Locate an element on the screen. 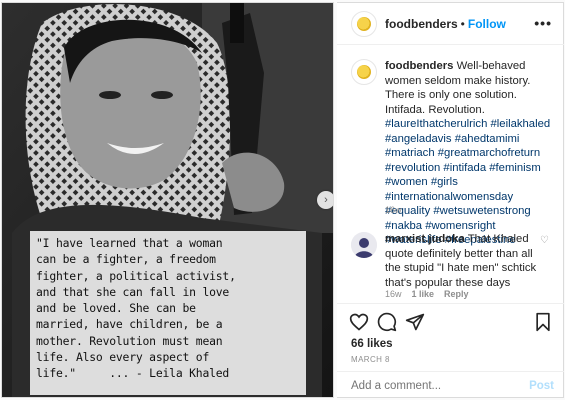 This screenshot has width=565, height=400. caption-timestamp: 16w is located at coordinates (393, 210).